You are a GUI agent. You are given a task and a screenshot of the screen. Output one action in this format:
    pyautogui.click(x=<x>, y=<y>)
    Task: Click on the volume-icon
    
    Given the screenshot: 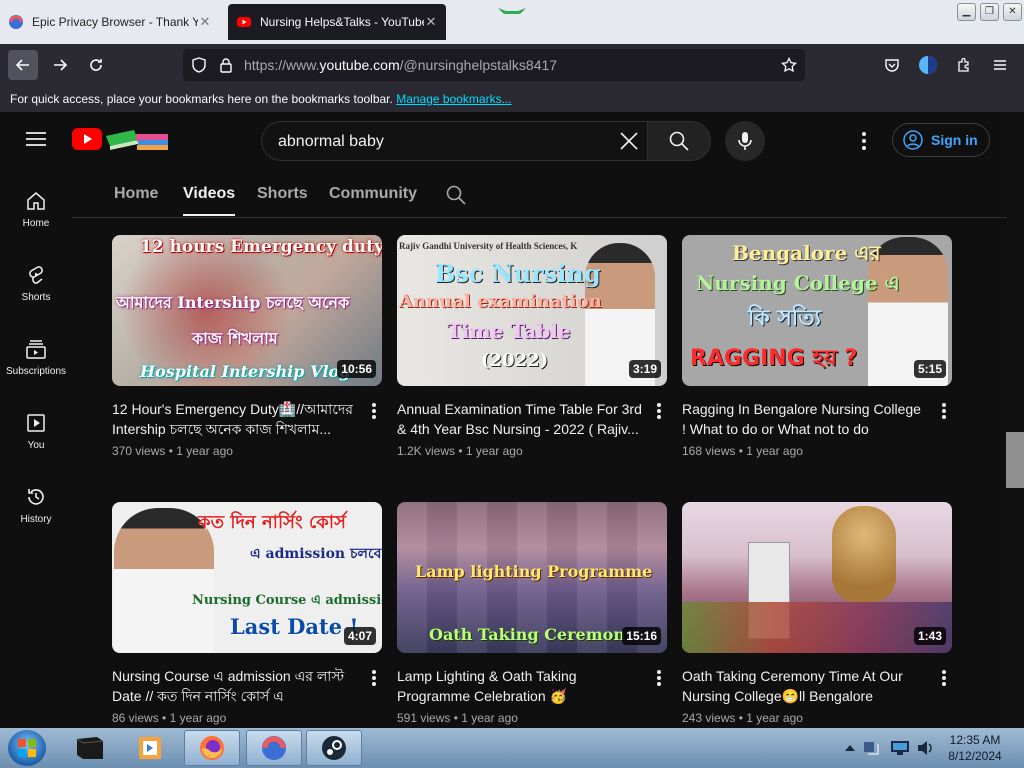 What is the action you would take?
    pyautogui.click(x=925, y=748)
    